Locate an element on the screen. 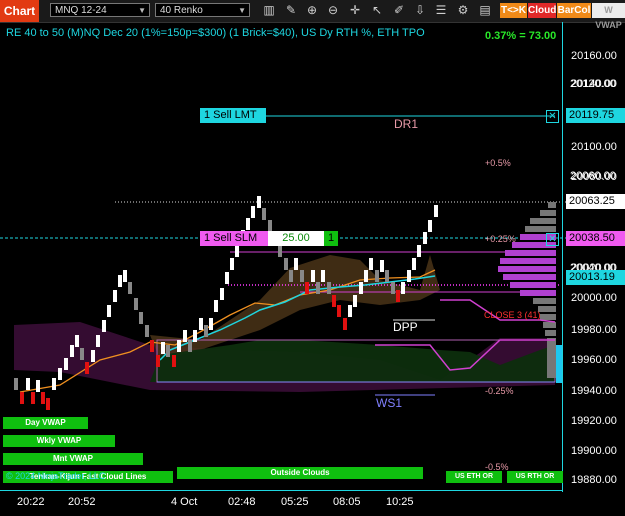 The height and width of the screenshot is (516, 625). us-eth-or-toggle: US ETH OR is located at coordinates (474, 477).